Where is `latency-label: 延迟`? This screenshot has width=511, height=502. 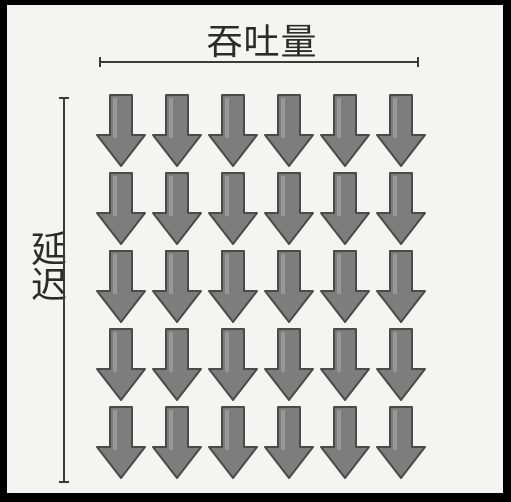
latency-label: 延迟 is located at coordinates (45, 266).